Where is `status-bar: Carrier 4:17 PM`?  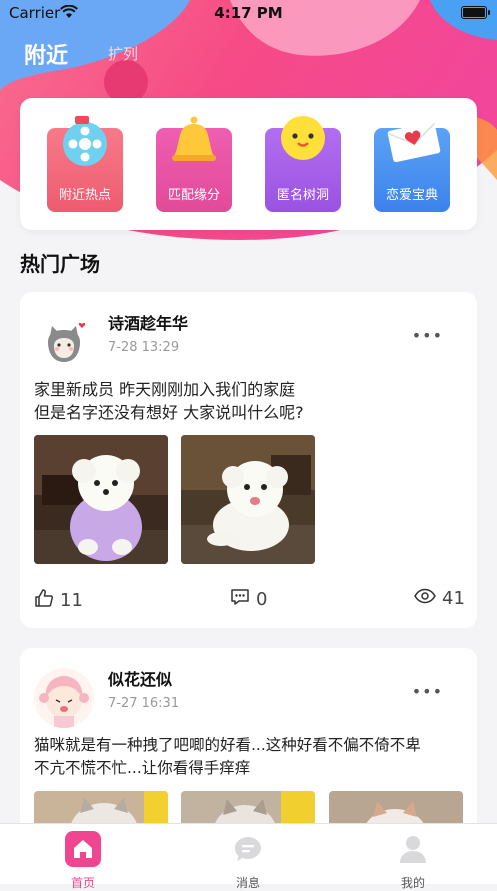 status-bar: Carrier 4:17 PM is located at coordinates (248, 13).